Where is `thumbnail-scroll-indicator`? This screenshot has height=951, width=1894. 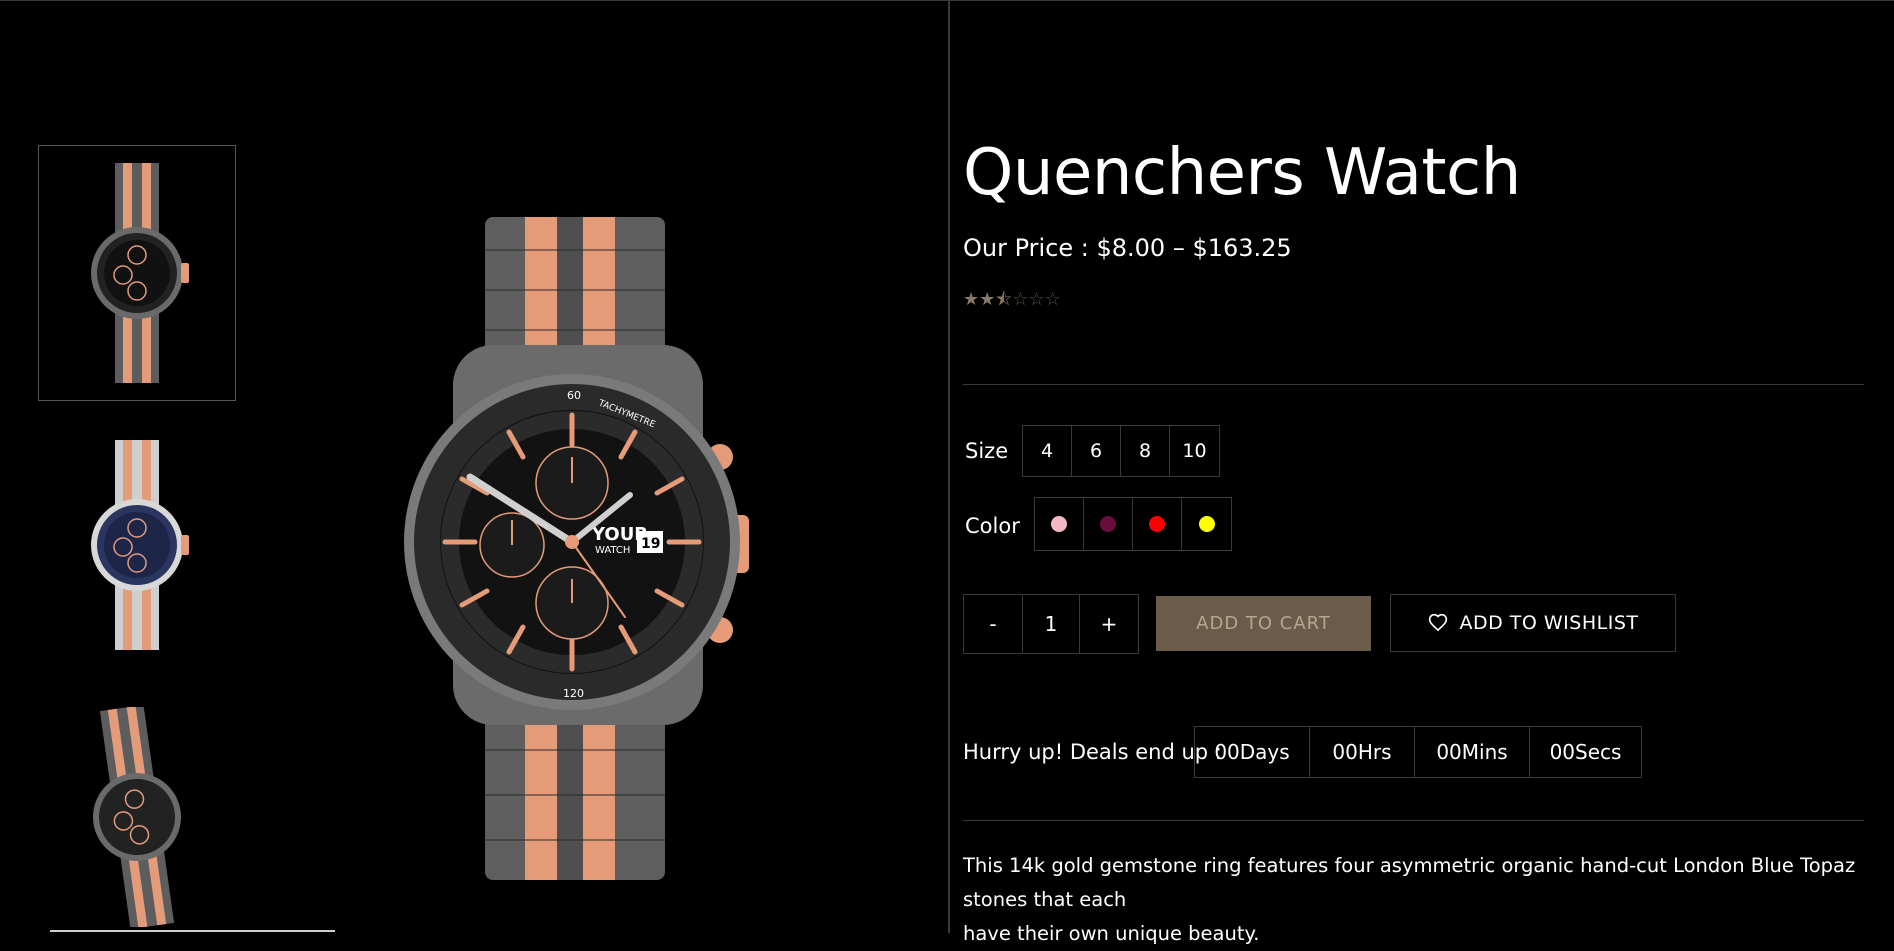
thumbnail-scroll-indicator is located at coordinates (192, 931).